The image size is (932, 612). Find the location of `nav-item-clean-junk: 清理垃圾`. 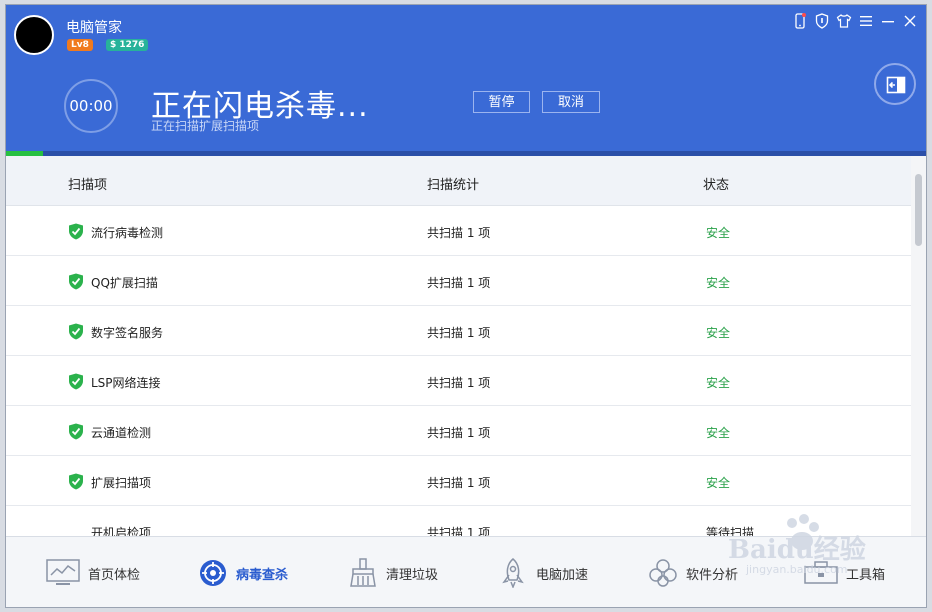

nav-item-clean-junk: 清理垃圾 is located at coordinates (393, 572).